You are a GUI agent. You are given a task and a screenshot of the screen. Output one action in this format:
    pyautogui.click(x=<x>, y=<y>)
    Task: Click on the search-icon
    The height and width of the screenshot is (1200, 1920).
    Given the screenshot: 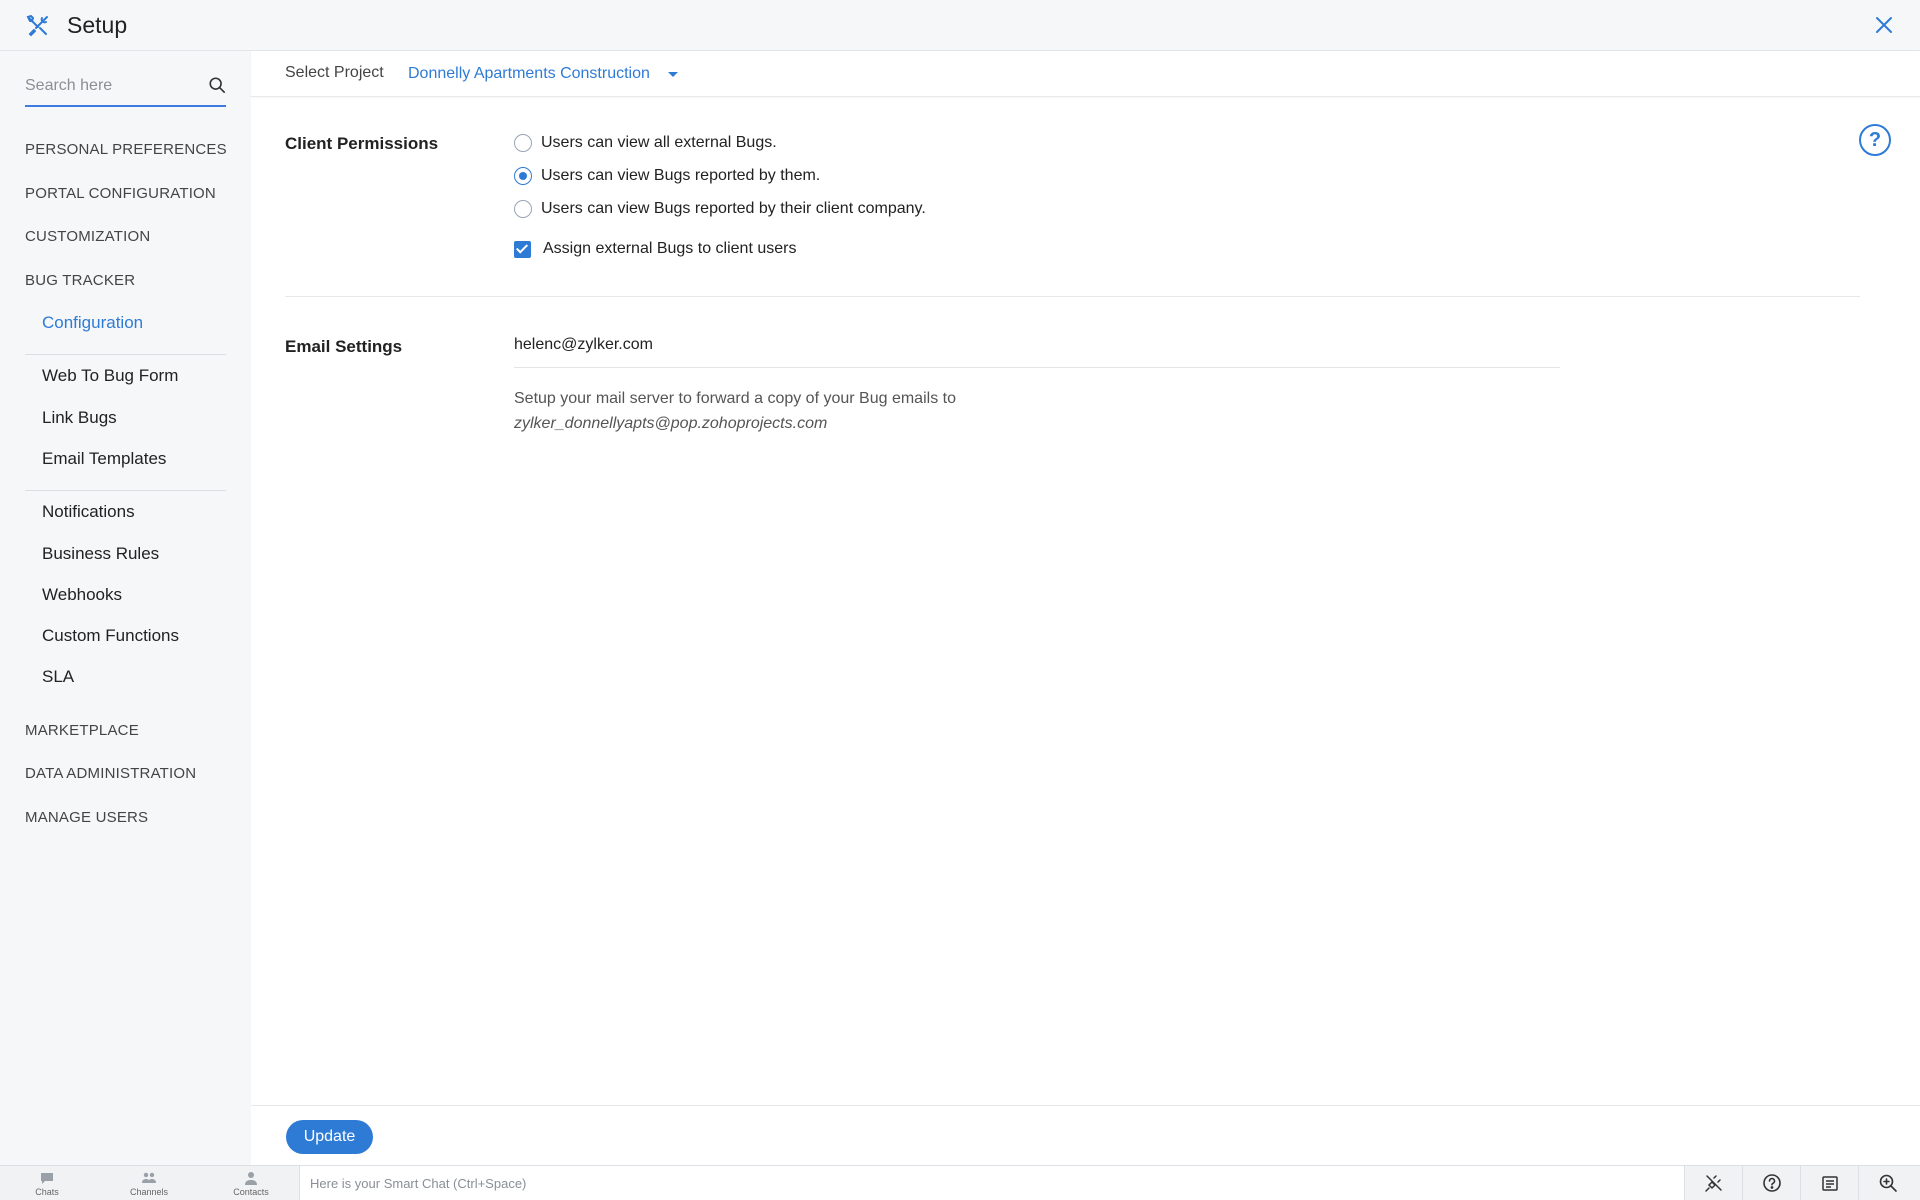 What is the action you would take?
    pyautogui.click(x=217, y=85)
    